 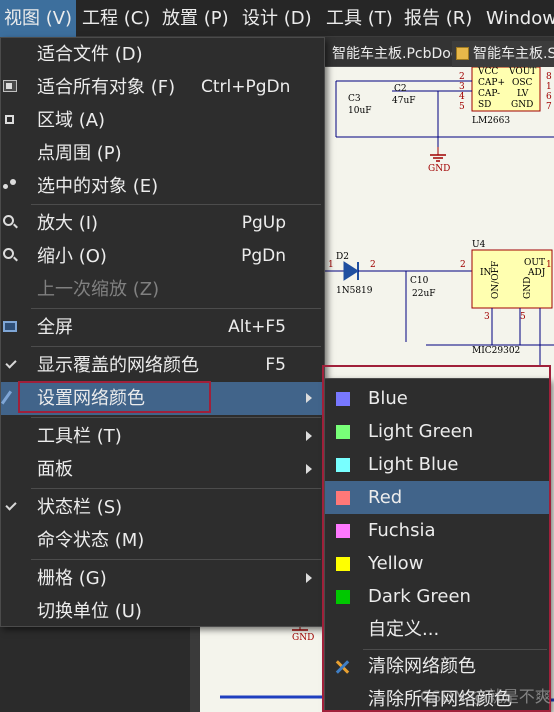 What do you see at coordinates (424, 294) in the screenshot?
I see `c10-value: 22uF` at bounding box center [424, 294].